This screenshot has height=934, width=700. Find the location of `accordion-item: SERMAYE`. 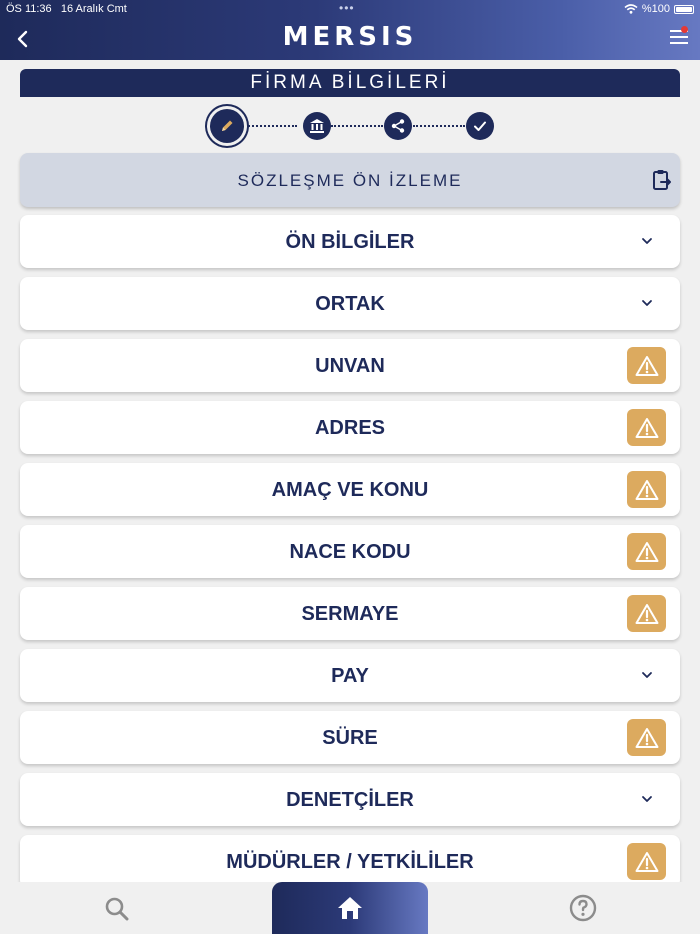

accordion-item: SERMAYE is located at coordinates (350, 613).